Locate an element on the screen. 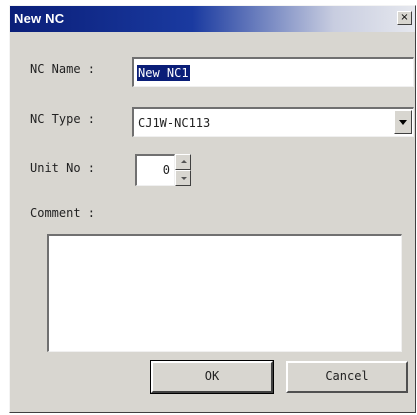 Image resolution: width=417 pixels, height=415 pixels. unit-no-increment-button is located at coordinates (183, 162).